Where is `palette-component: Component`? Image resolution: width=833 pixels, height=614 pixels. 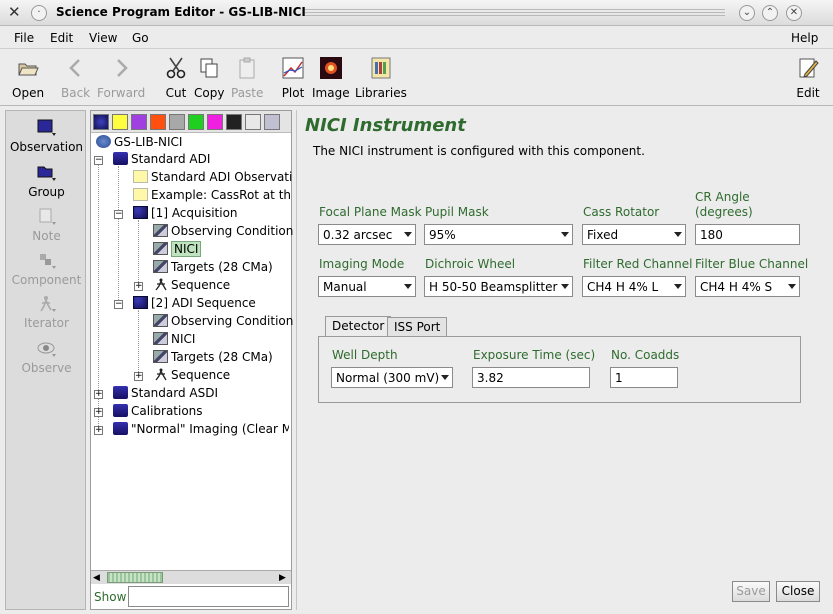 palette-component: Component is located at coordinates (46, 269).